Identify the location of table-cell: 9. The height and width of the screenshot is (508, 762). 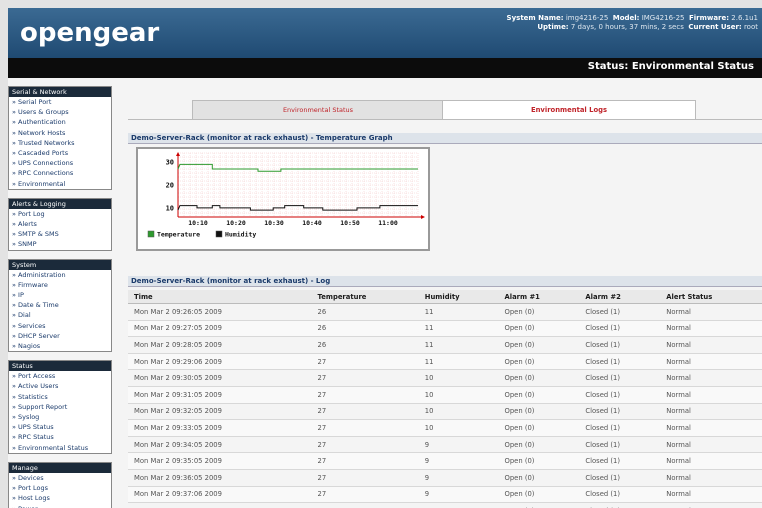
(458, 495).